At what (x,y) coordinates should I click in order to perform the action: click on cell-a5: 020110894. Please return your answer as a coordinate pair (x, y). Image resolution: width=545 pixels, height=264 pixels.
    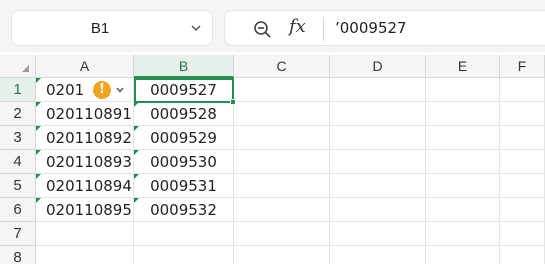
    Looking at the image, I should click on (85, 186).